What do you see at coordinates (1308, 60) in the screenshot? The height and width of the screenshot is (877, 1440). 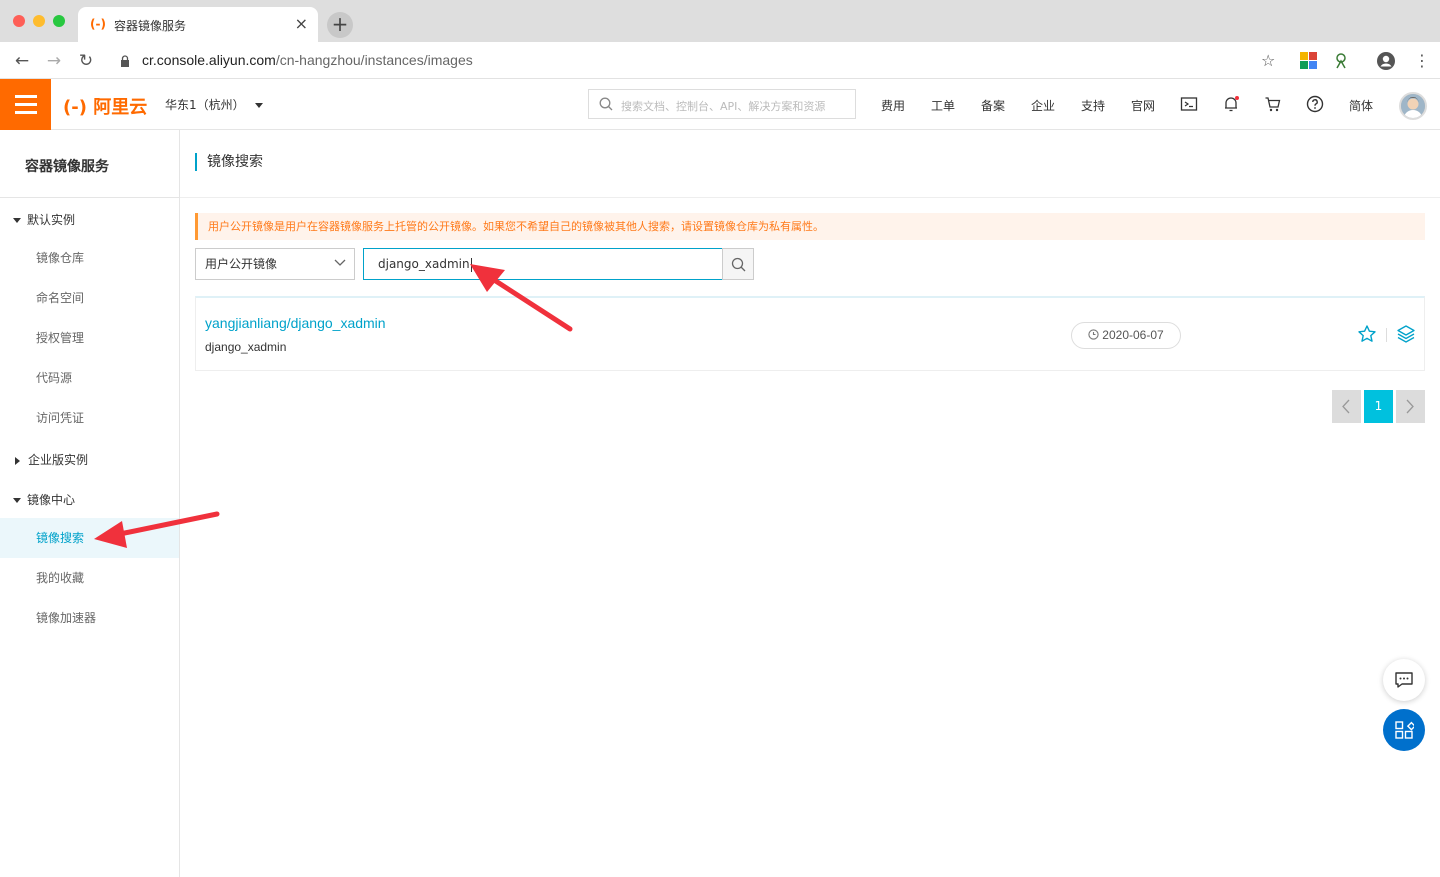 I see `extension-icon` at bounding box center [1308, 60].